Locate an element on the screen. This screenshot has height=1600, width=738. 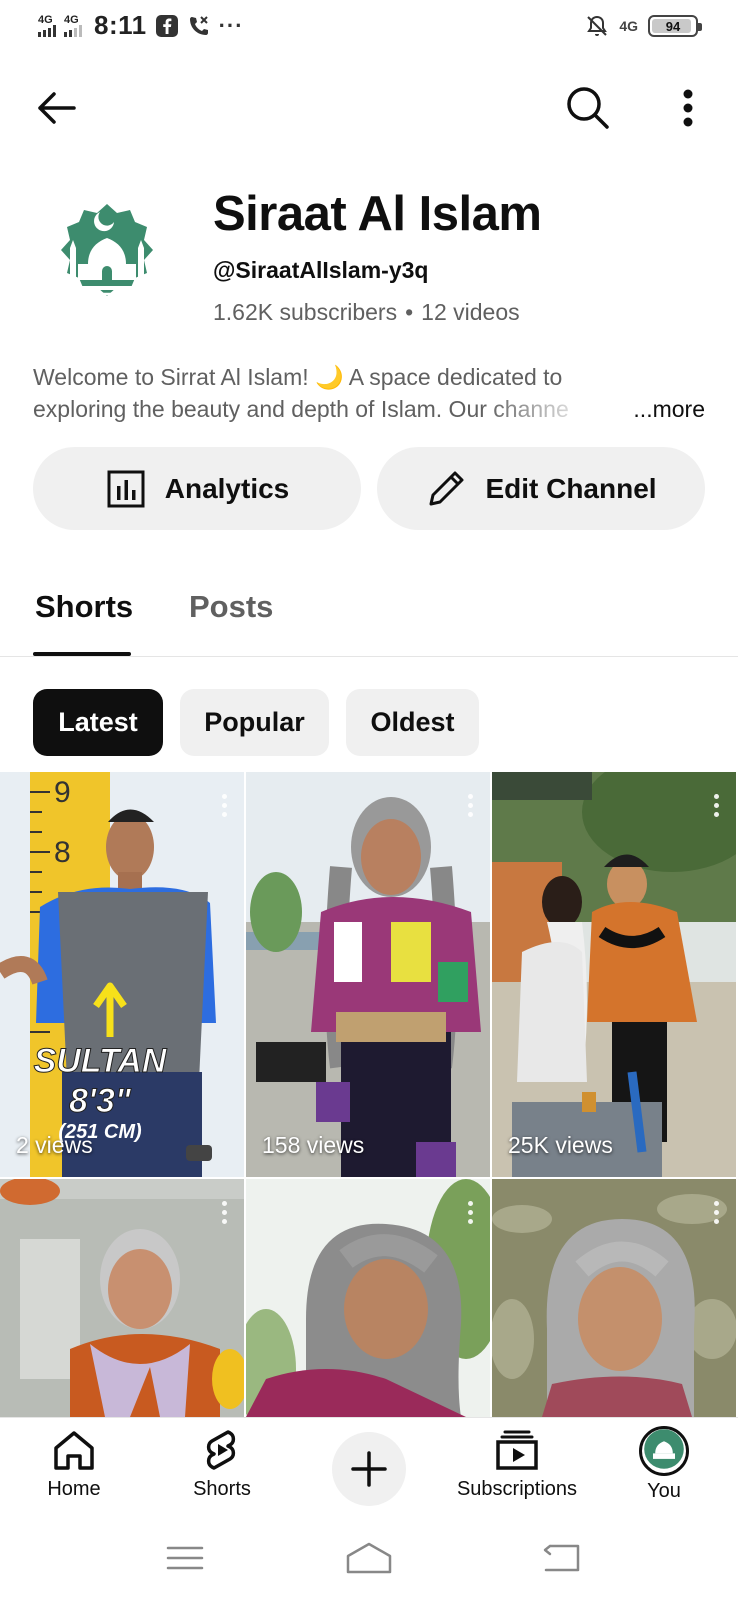
short-thumbnail: 25K views is located at coordinates (614, 974).